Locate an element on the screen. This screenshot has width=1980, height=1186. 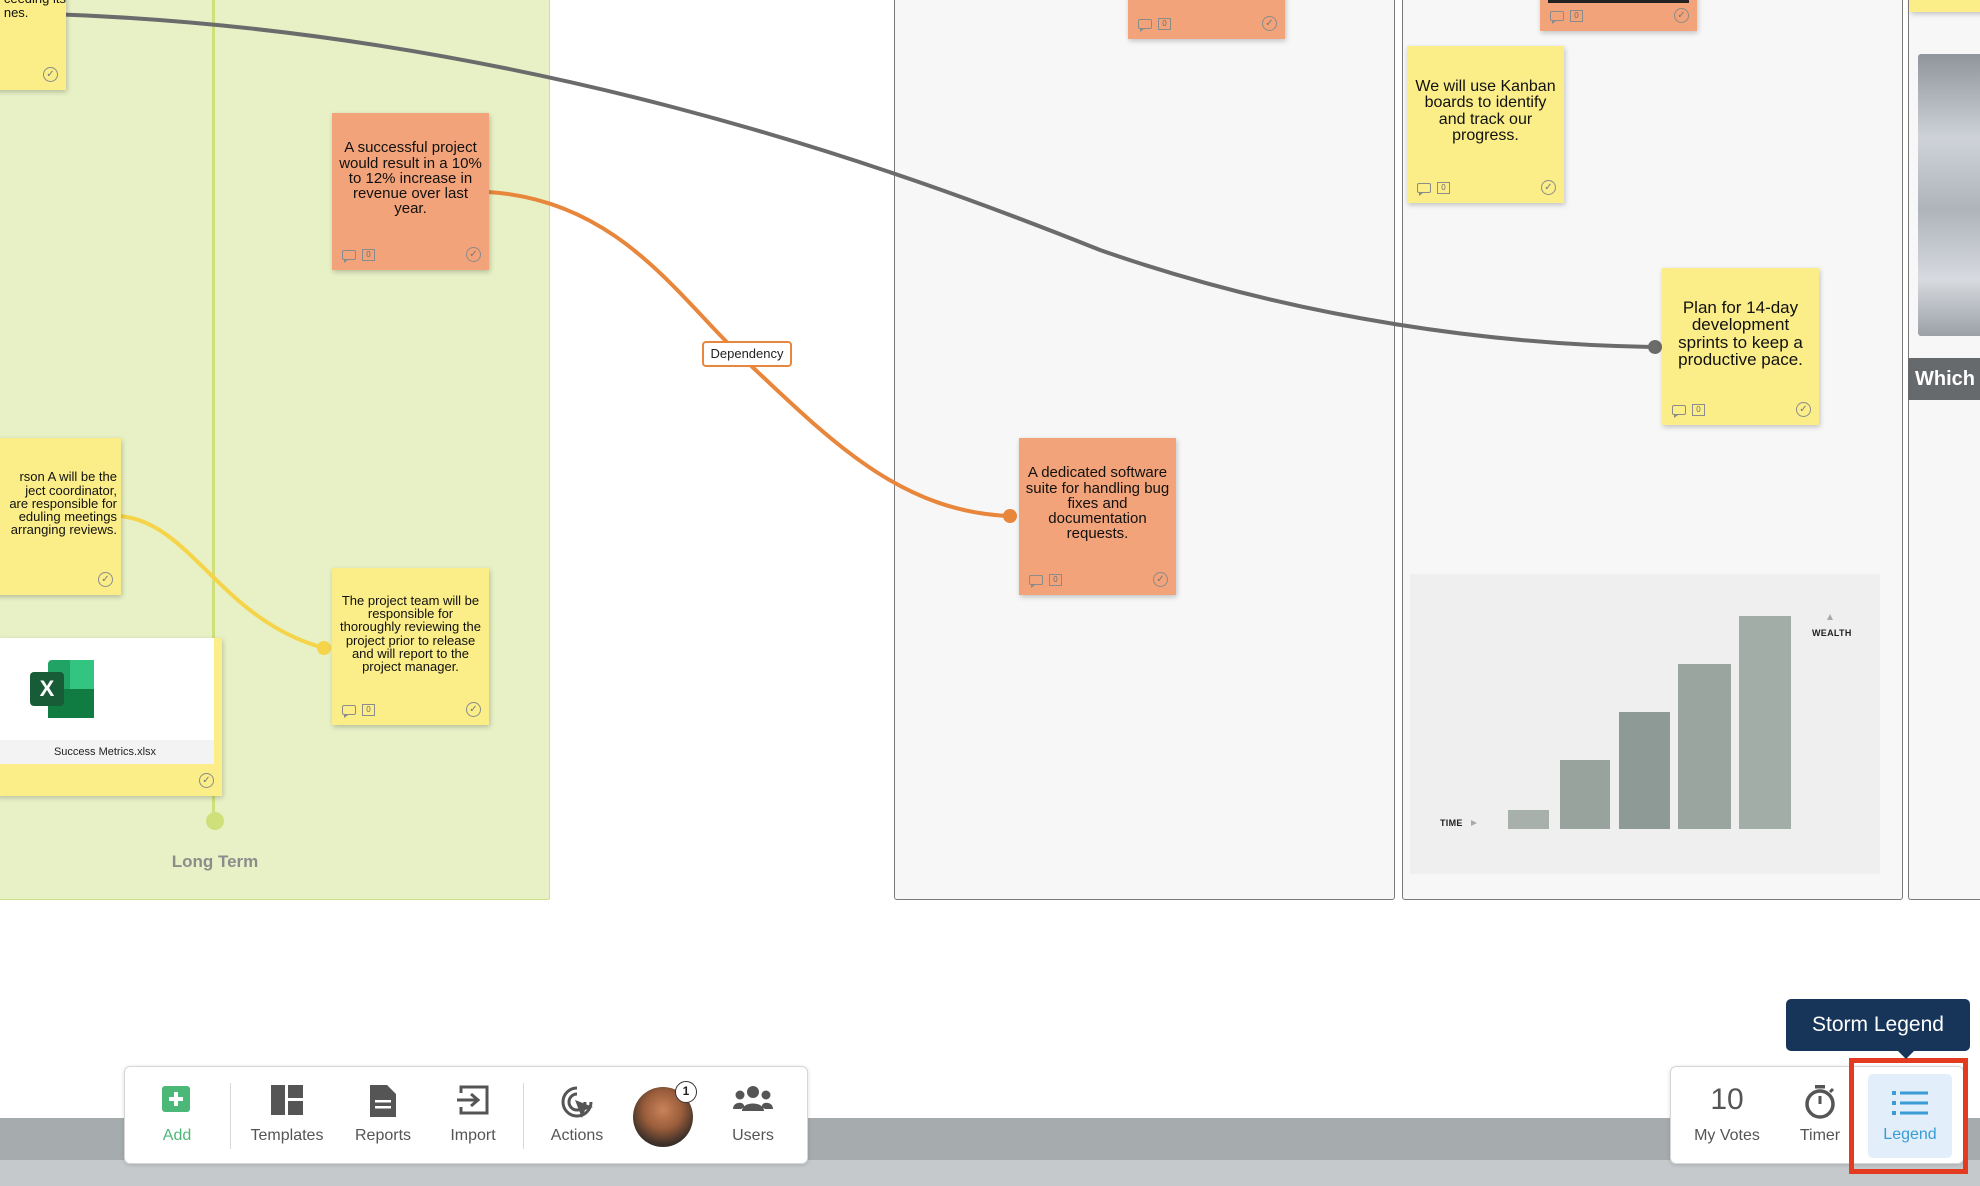
add-label: Add is located at coordinates (177, 1135).